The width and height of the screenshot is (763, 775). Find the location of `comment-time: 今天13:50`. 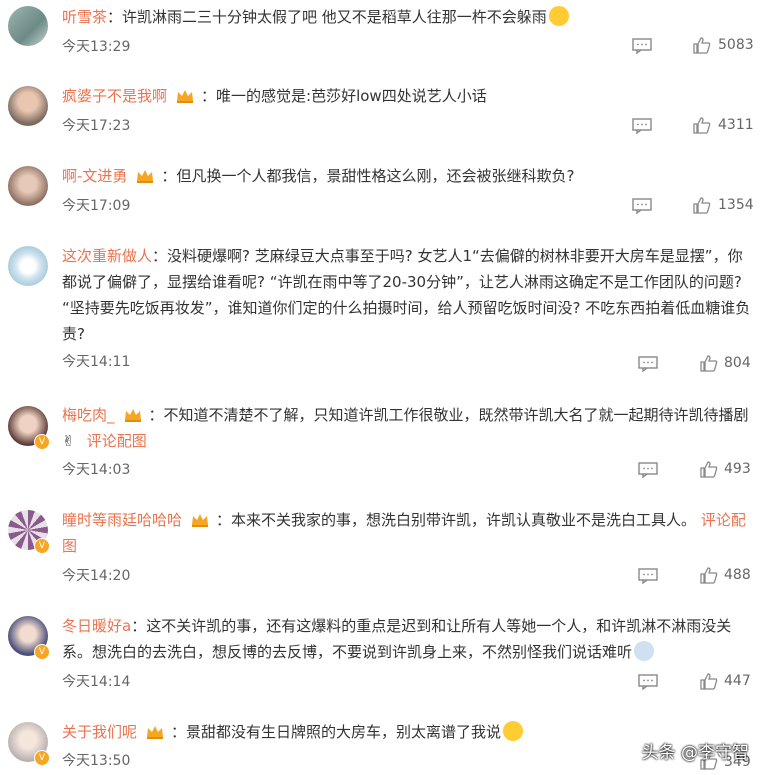

comment-time: 今天13:50 is located at coordinates (96, 761).